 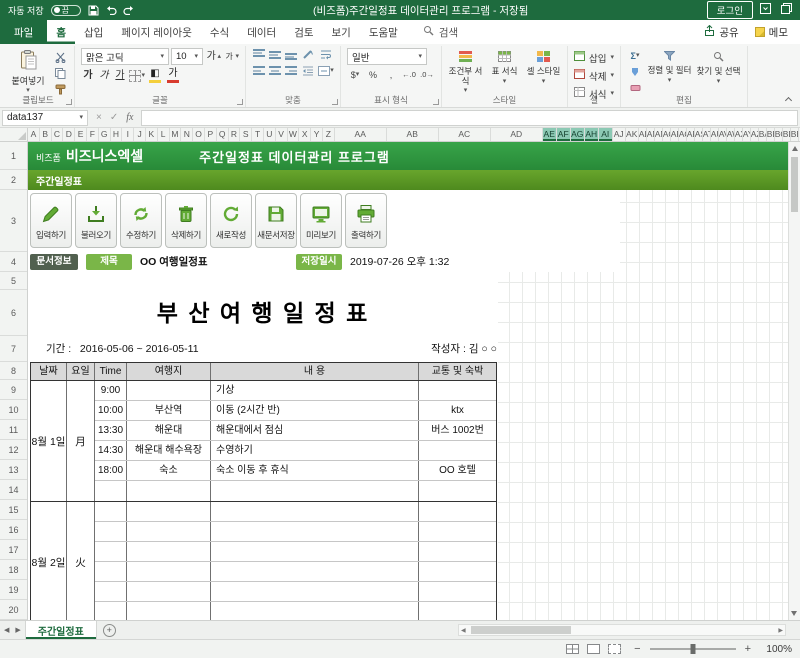 I want to click on vertical-scroll-thumb, so click(x=794, y=184).